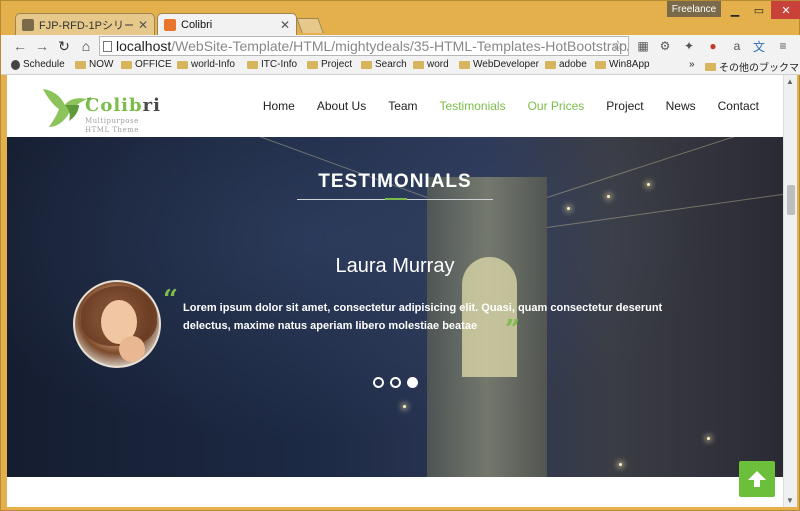  Describe the element at coordinates (790, 291) in the screenshot. I see `vertical-scrollbar: ▲ ▼` at that location.